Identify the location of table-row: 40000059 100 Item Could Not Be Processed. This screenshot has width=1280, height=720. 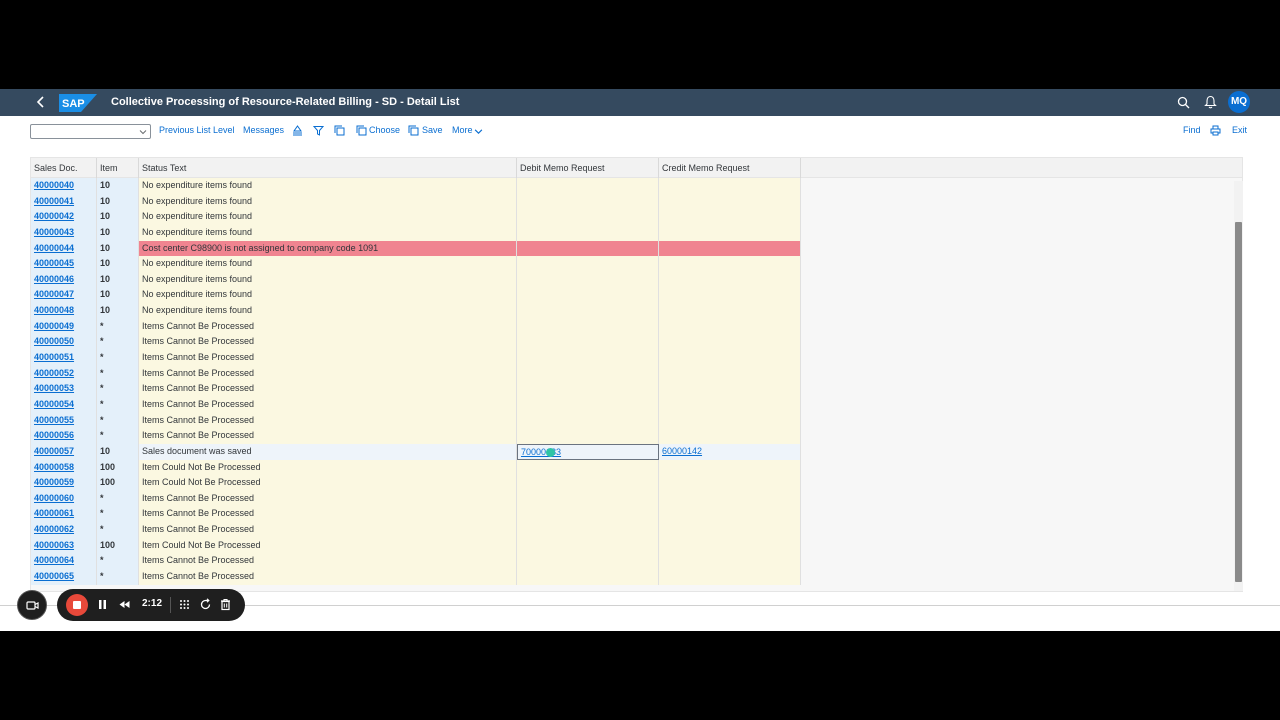
(416, 483).